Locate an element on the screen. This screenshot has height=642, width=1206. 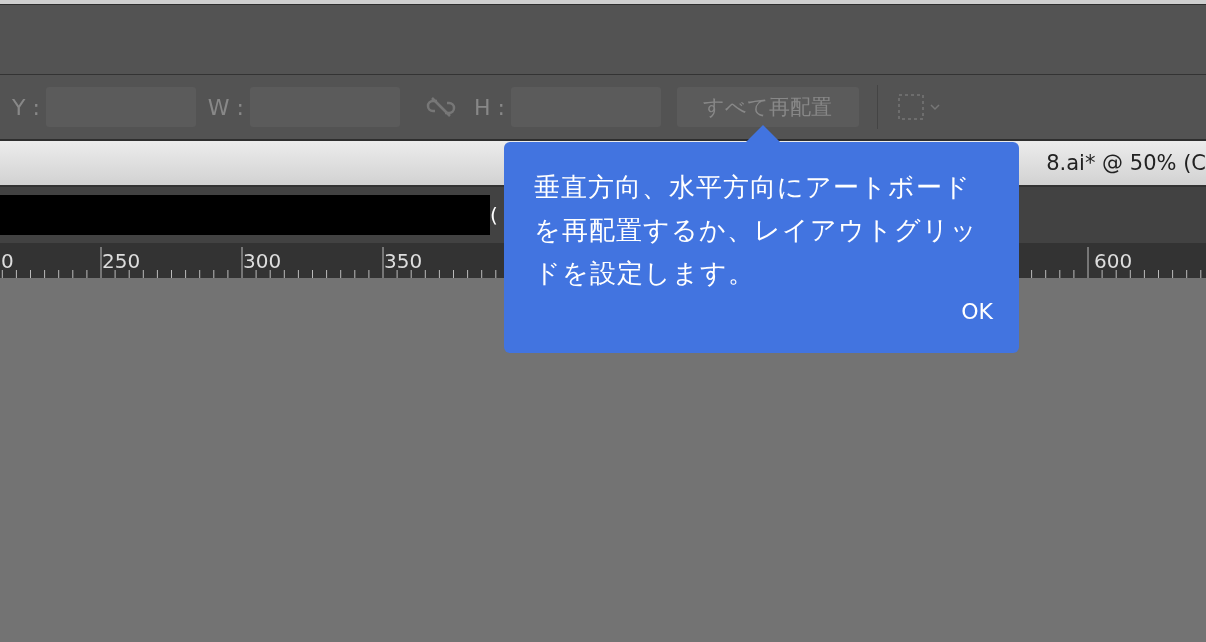
document-title: ( is located at coordinates (494, 215).